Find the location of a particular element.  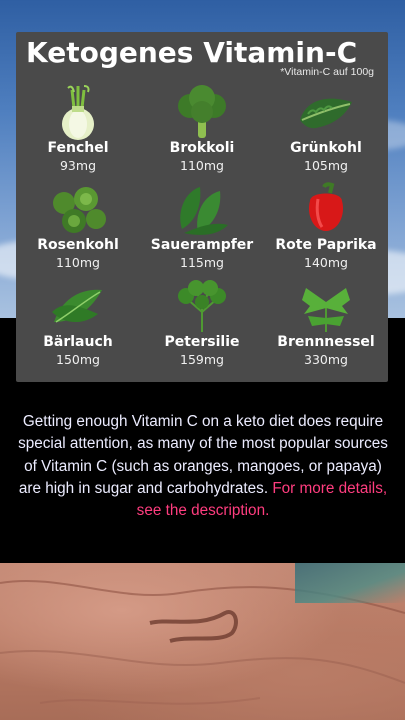

veg-item-fenchel: Fenchel 93mg is located at coordinates (78, 130).